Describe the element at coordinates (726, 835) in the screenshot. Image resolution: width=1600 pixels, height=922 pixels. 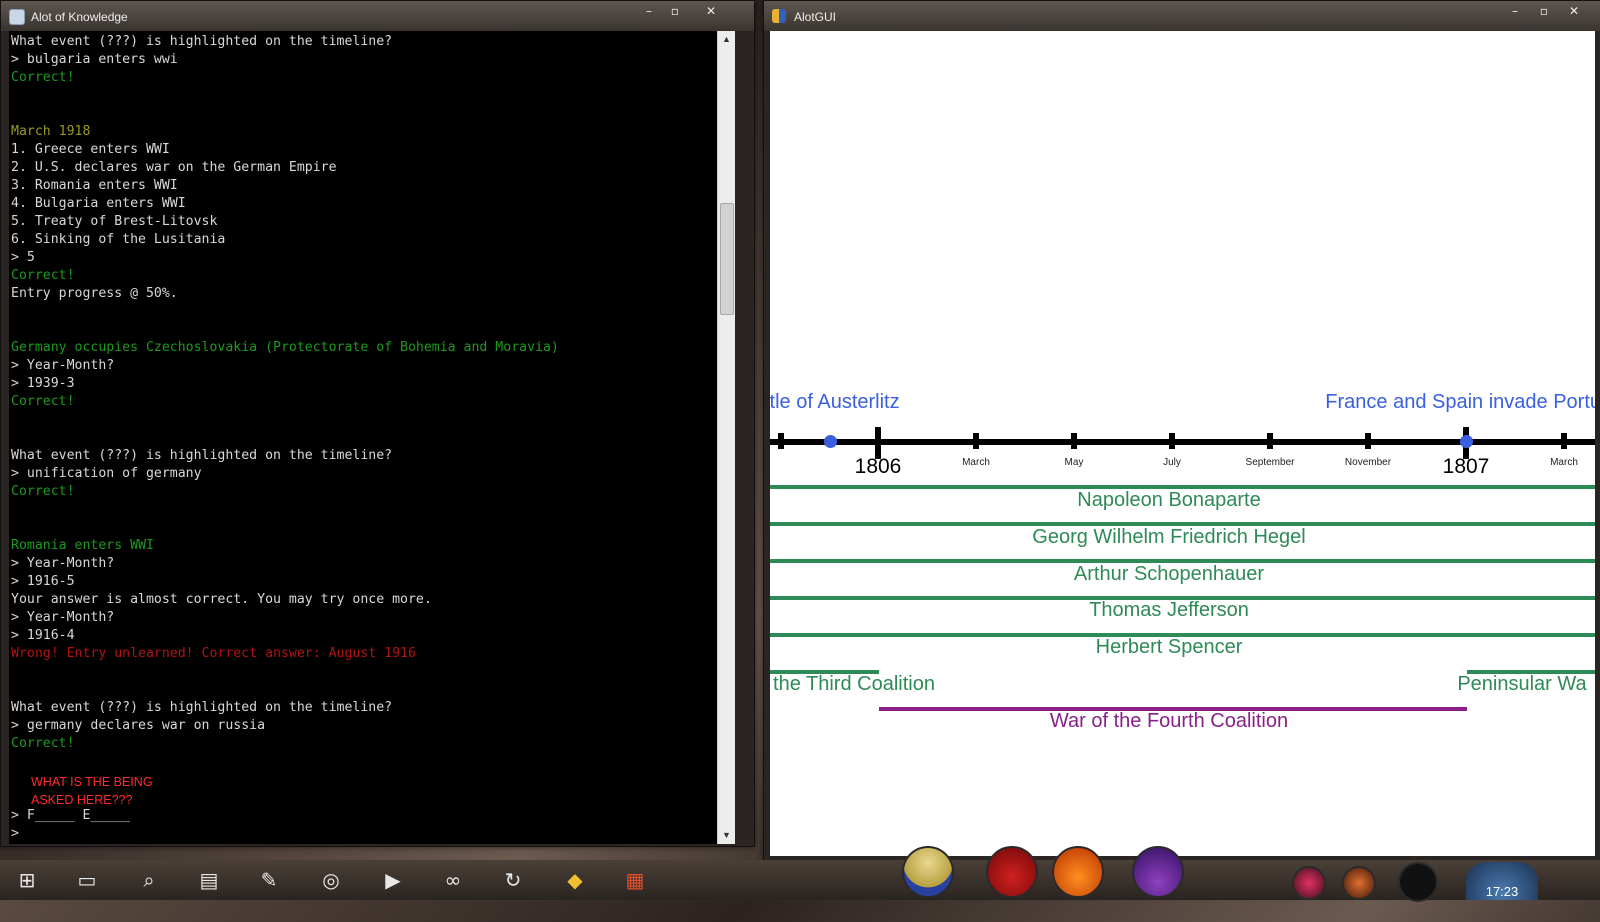
I see `scroll-down-icon: ▼` at that location.